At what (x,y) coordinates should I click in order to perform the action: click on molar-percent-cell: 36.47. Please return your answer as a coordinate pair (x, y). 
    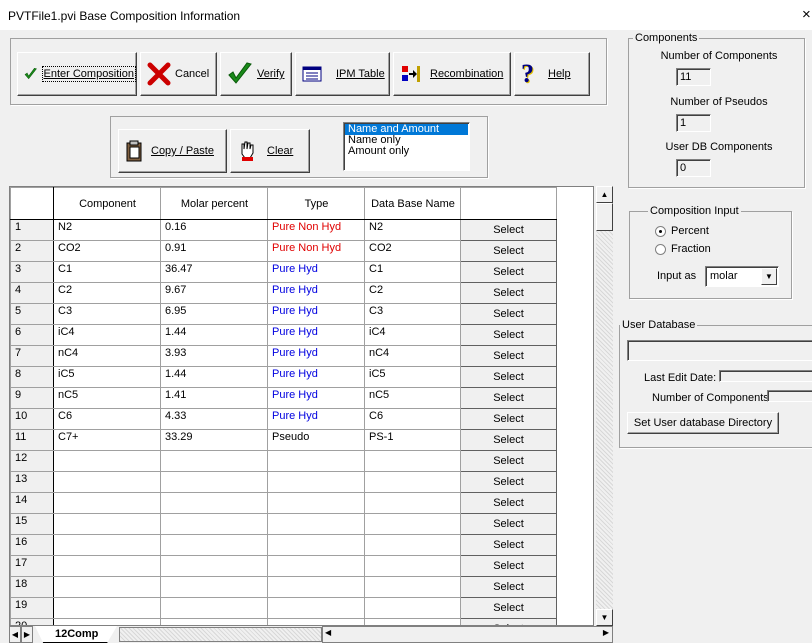
    Looking at the image, I should click on (214, 272).